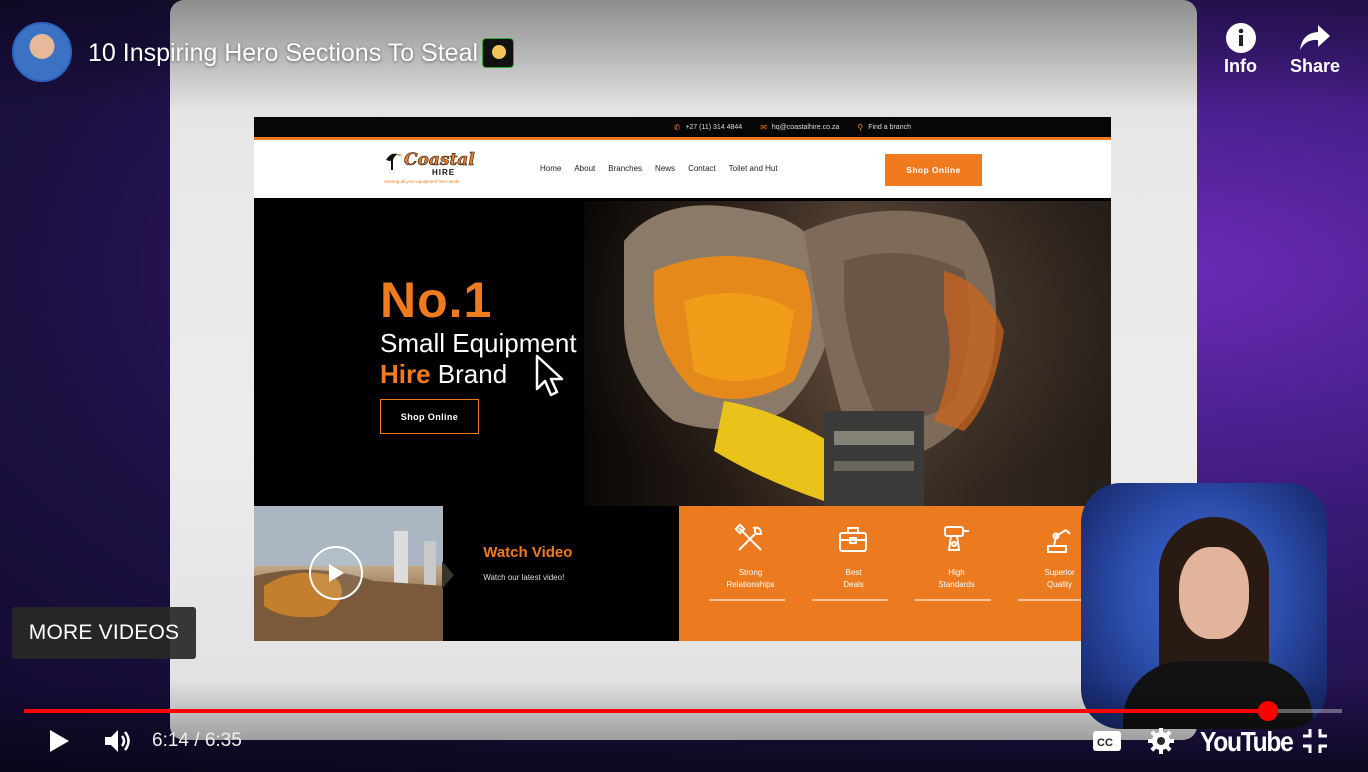 This screenshot has width=1368, height=772. I want to click on feature-label-line-2: Relationships, so click(750, 584).